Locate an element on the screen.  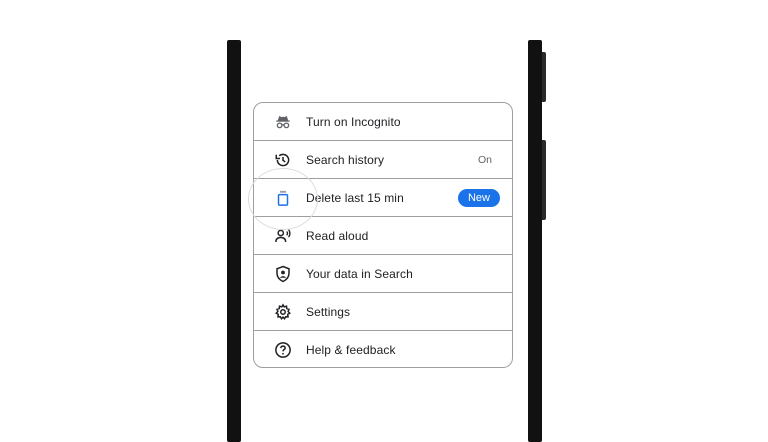
phone-bezel-right is located at coordinates (535, 241).